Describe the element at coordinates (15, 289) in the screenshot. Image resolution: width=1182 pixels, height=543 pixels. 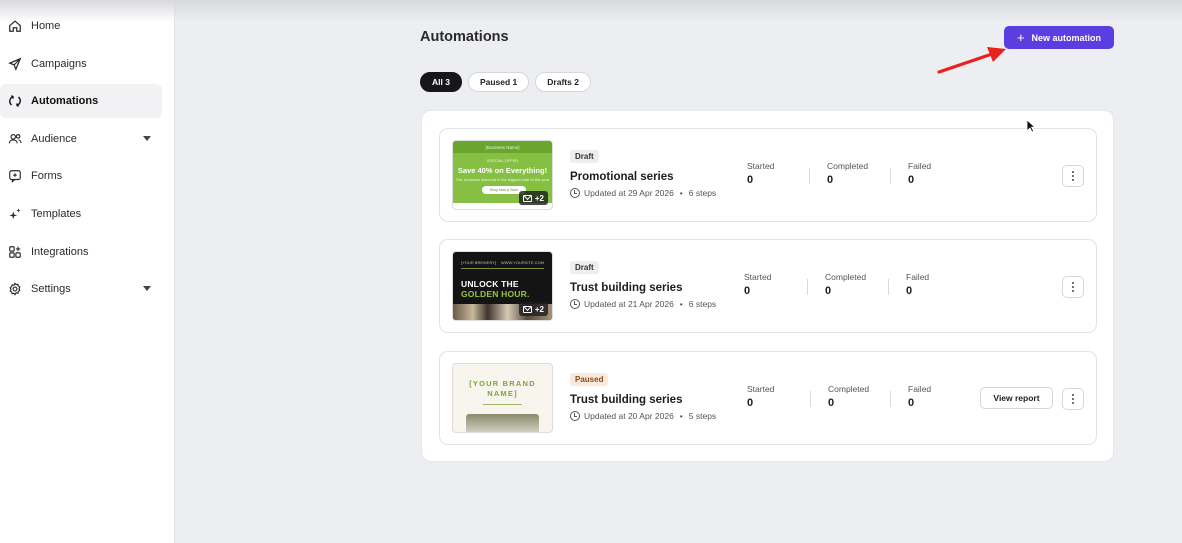
I see `gear-icon` at that location.